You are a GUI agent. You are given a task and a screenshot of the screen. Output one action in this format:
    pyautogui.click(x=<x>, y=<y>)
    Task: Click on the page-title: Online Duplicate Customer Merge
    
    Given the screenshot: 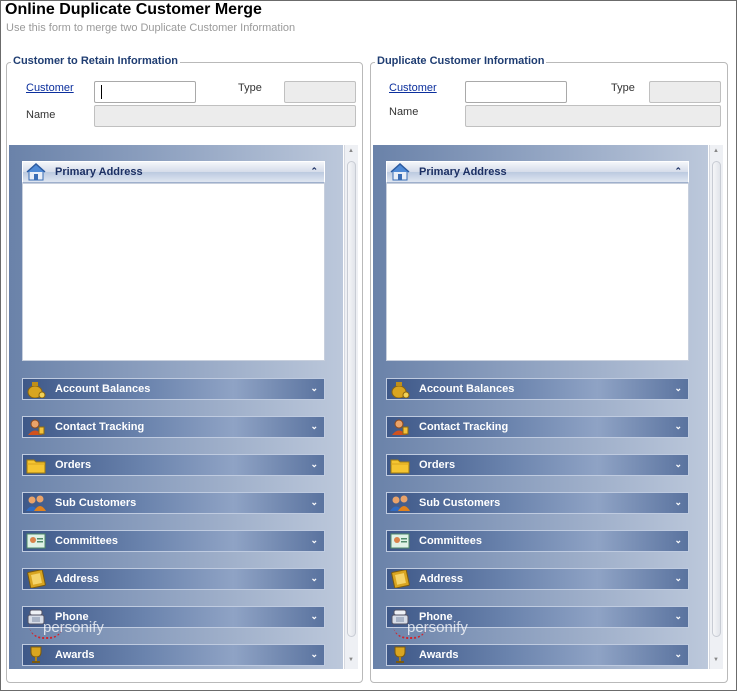 What is the action you would take?
    pyautogui.click(x=133, y=9)
    